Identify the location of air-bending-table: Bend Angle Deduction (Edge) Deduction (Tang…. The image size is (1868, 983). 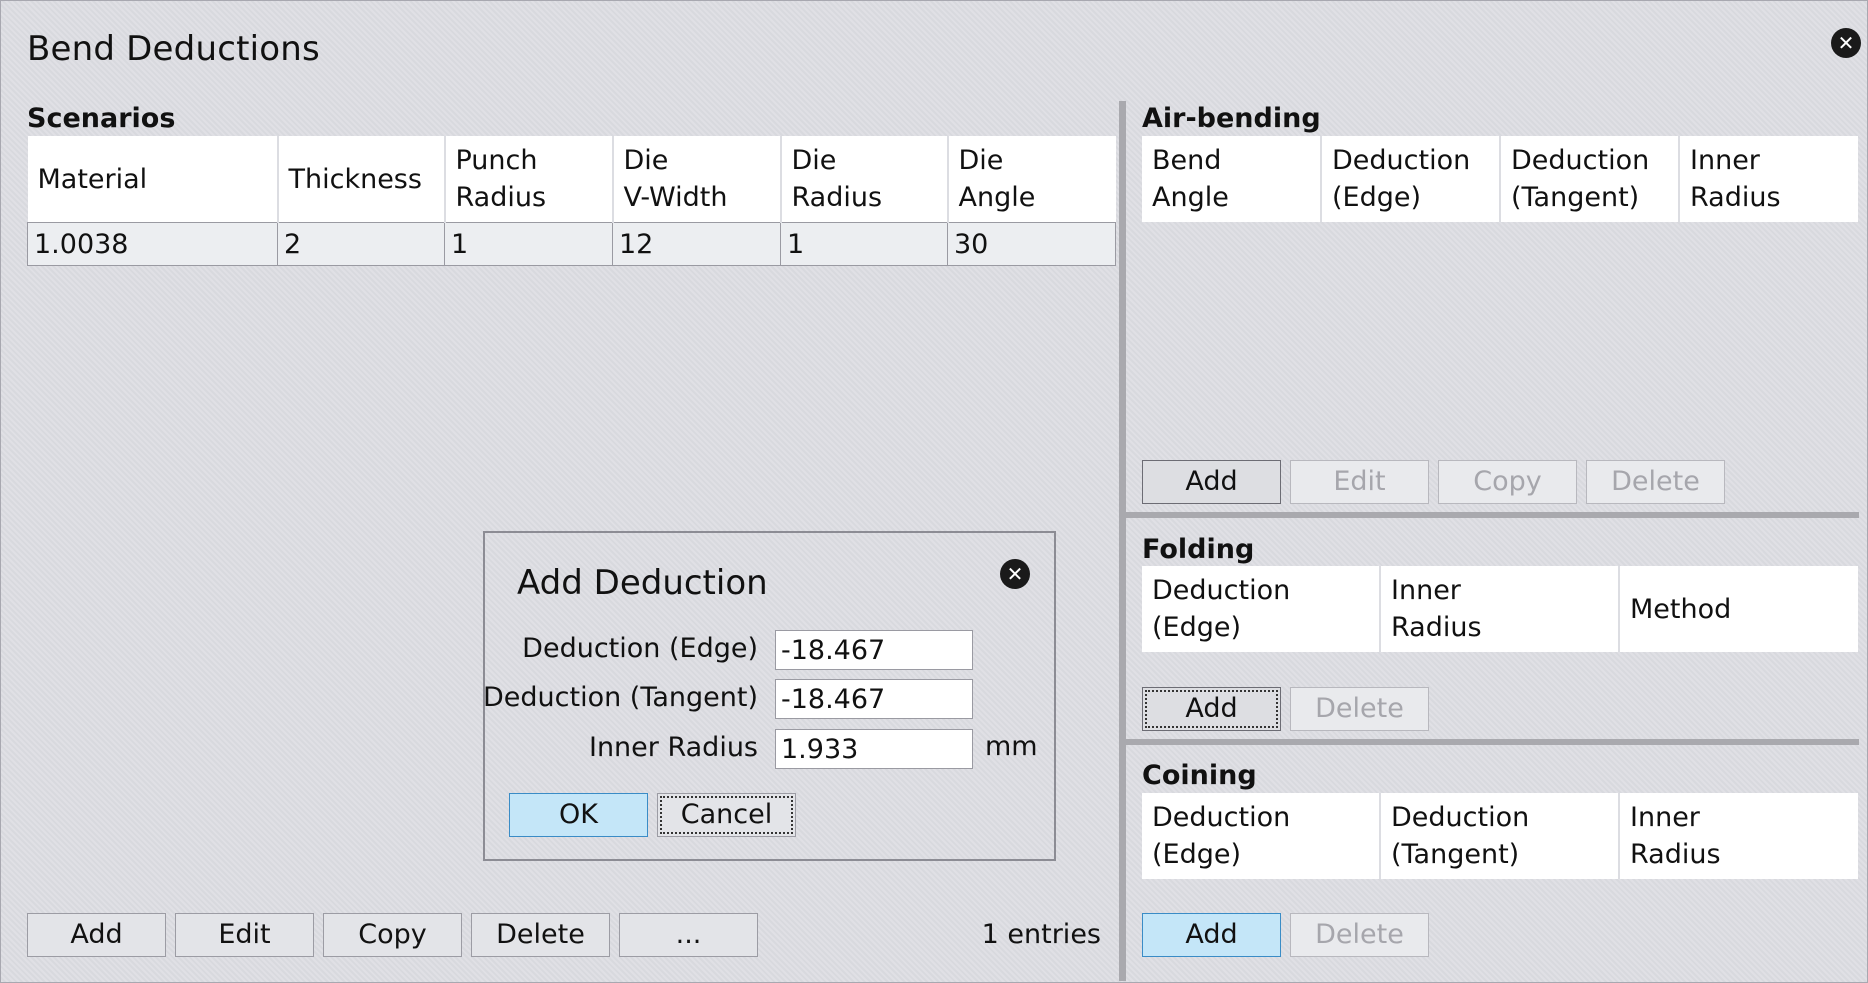
(1500, 179).